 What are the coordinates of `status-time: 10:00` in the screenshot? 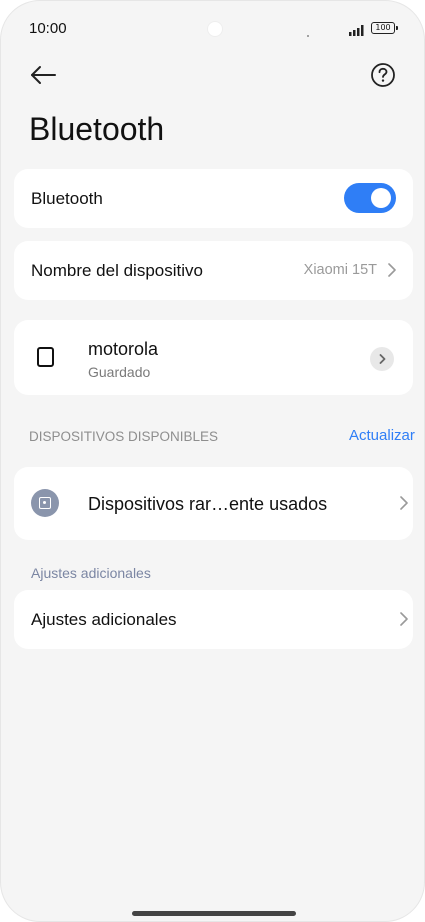 It's located at (48, 28).